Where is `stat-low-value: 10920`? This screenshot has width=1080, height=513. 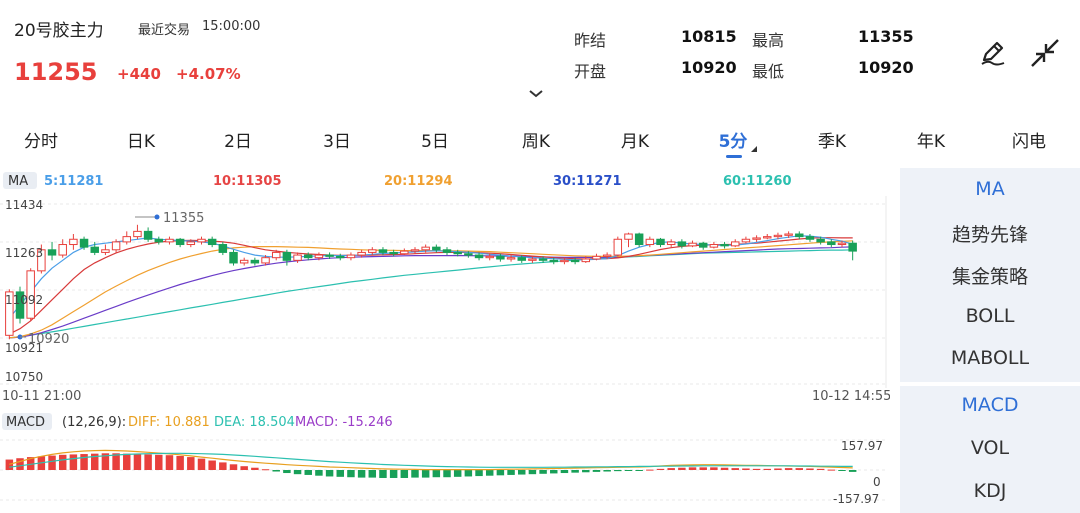
stat-low-value: 10920 is located at coordinates (886, 67).